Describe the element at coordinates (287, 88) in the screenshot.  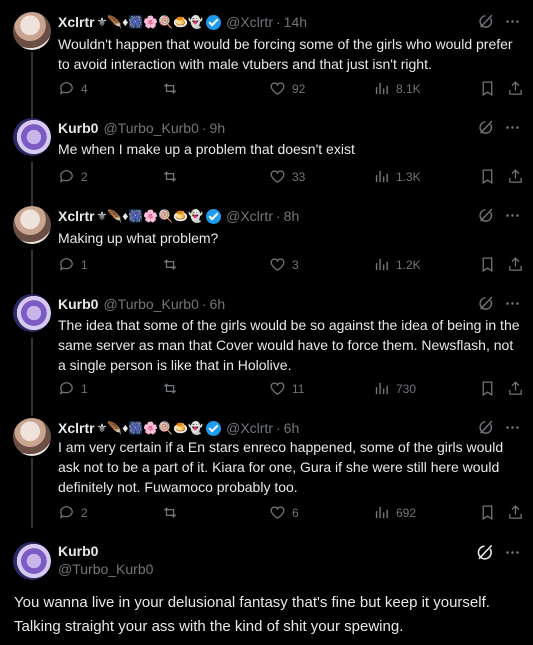
I see `like-button: 92` at that location.